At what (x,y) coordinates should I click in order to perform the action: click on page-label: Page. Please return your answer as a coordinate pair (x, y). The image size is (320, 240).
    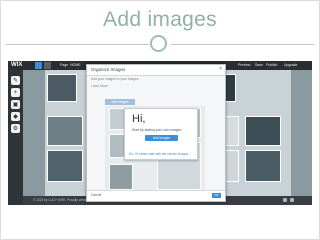
    Looking at the image, I should click on (64, 65).